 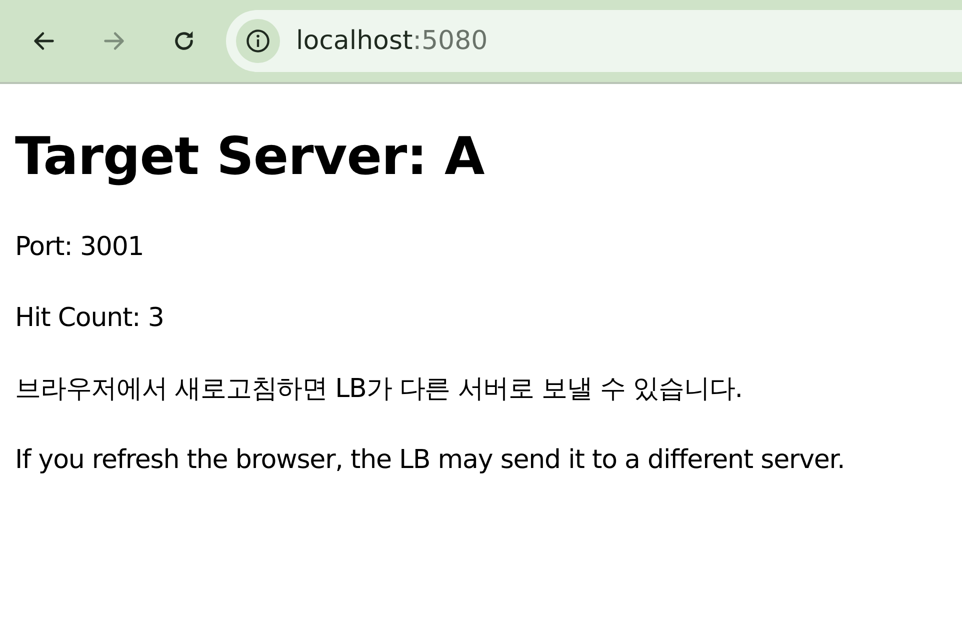 I want to click on info-icon, so click(x=258, y=41).